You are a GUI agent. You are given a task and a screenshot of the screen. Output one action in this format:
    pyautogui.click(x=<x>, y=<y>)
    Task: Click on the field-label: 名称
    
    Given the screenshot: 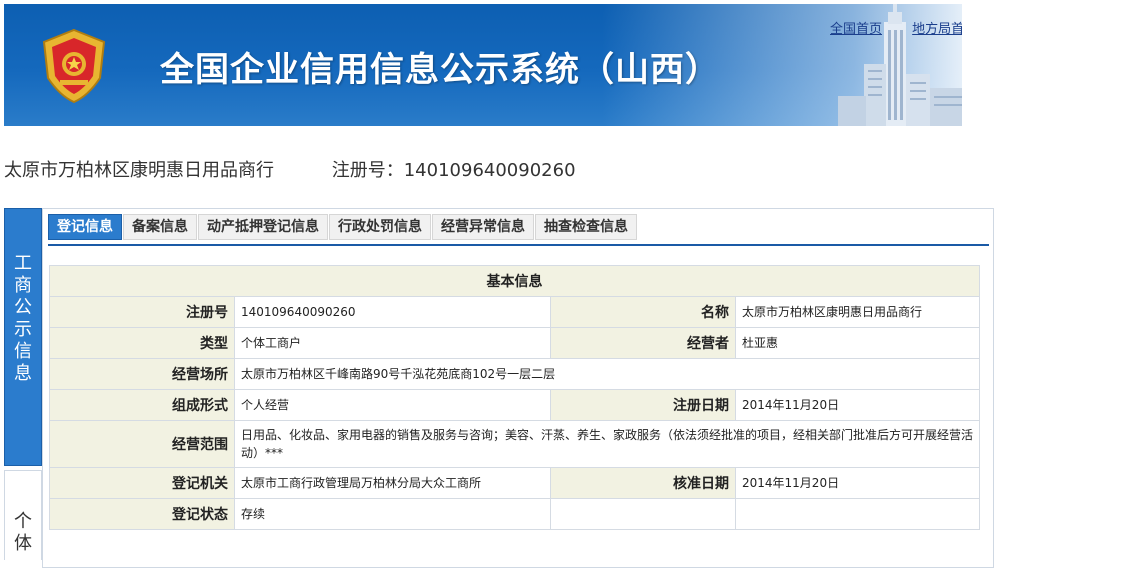 What is the action you would take?
    pyautogui.click(x=643, y=312)
    